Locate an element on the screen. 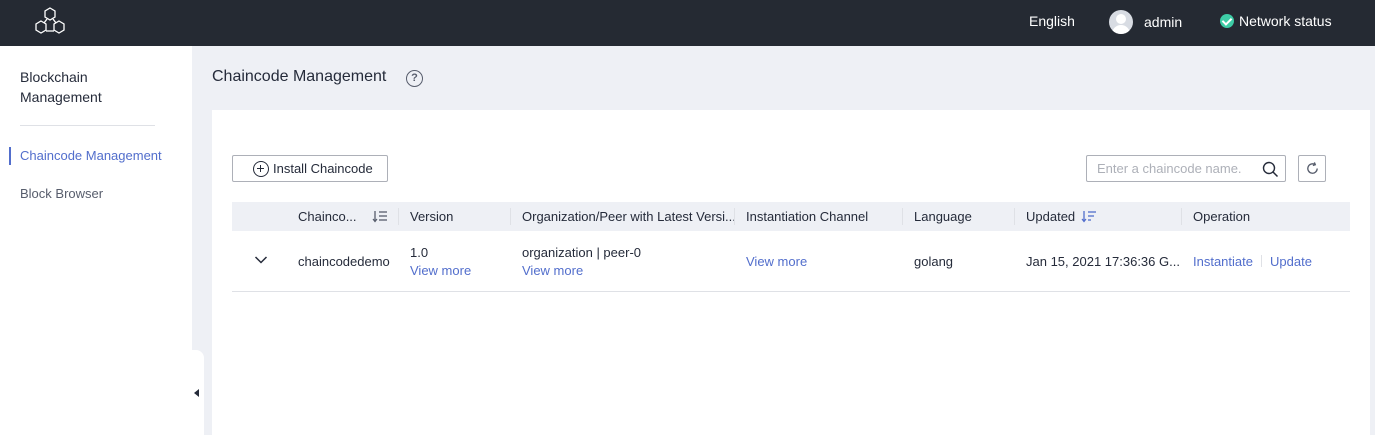 This screenshot has width=1375, height=435. column-header-instantiation-channel: Instantiation Channel is located at coordinates (807, 216).